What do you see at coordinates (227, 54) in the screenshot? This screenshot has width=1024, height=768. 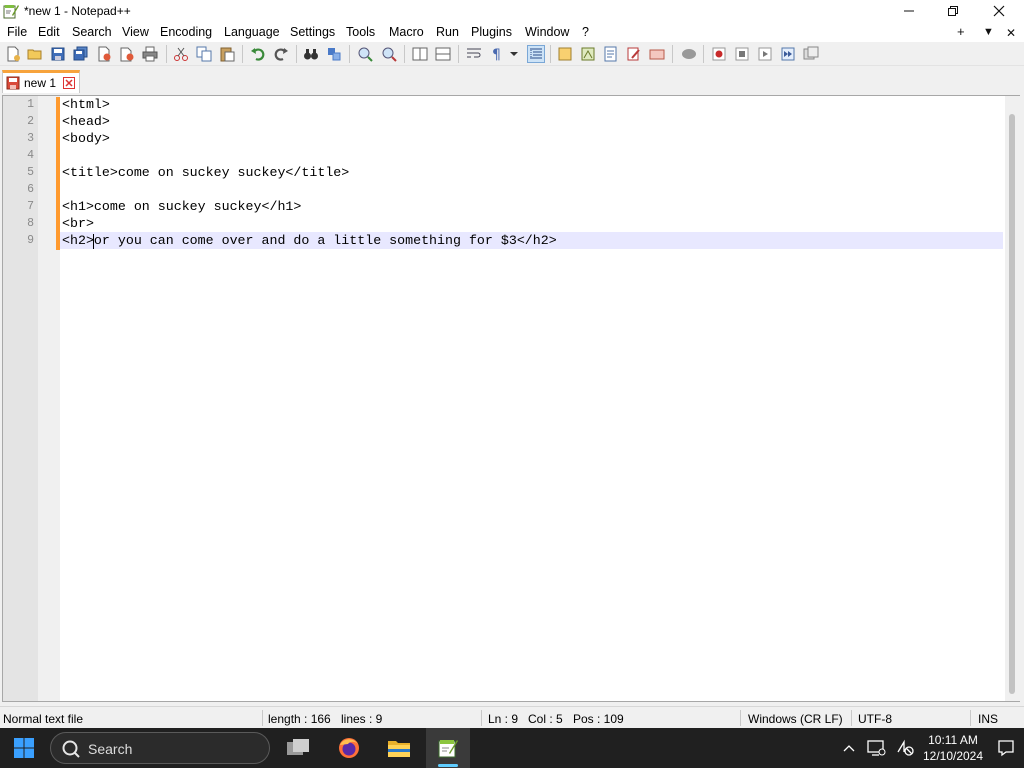 I see `paste-button` at bounding box center [227, 54].